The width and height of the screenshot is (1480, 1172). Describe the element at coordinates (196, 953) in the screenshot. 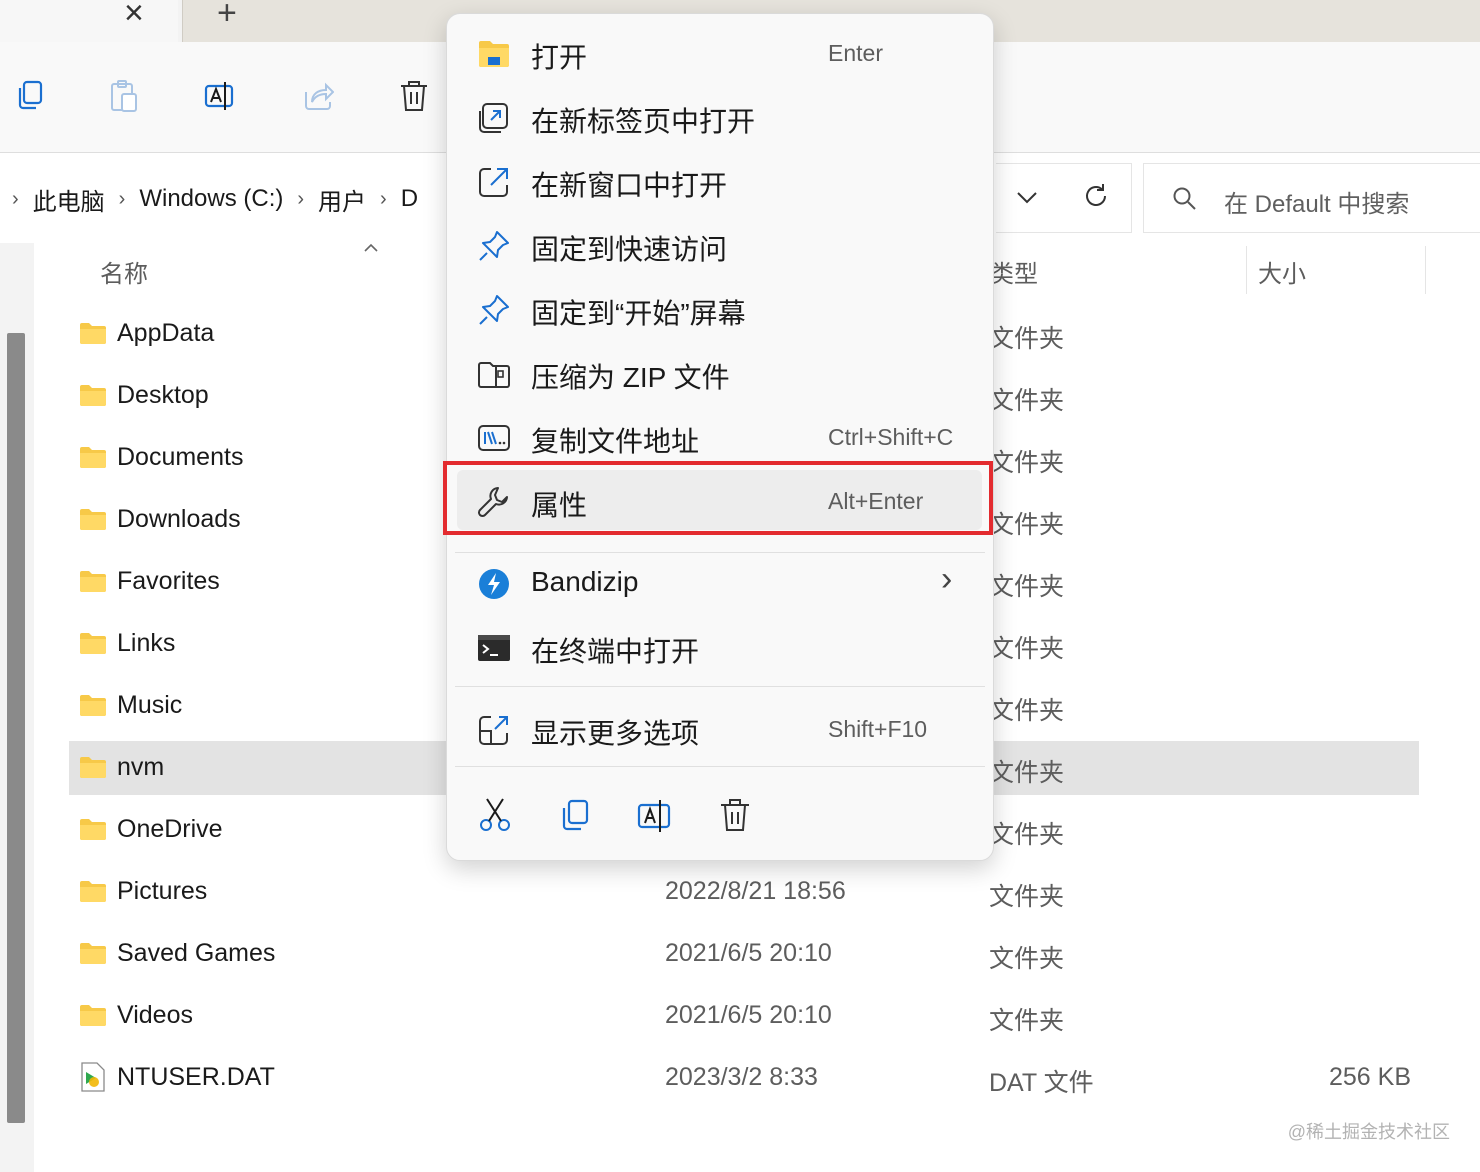

I see `file-name: Saved Games` at that location.